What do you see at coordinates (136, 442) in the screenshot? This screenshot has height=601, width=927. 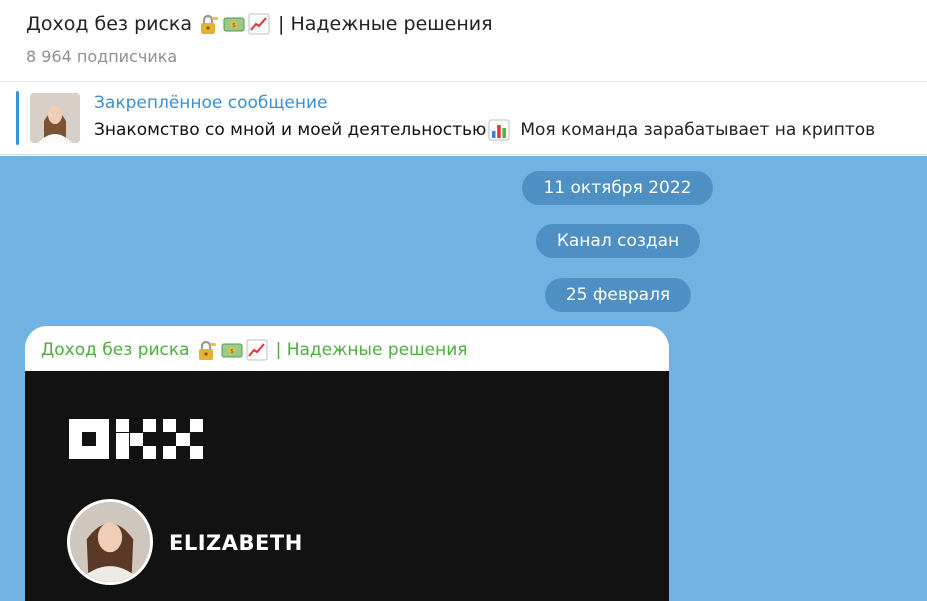 I see `okx-logo` at bounding box center [136, 442].